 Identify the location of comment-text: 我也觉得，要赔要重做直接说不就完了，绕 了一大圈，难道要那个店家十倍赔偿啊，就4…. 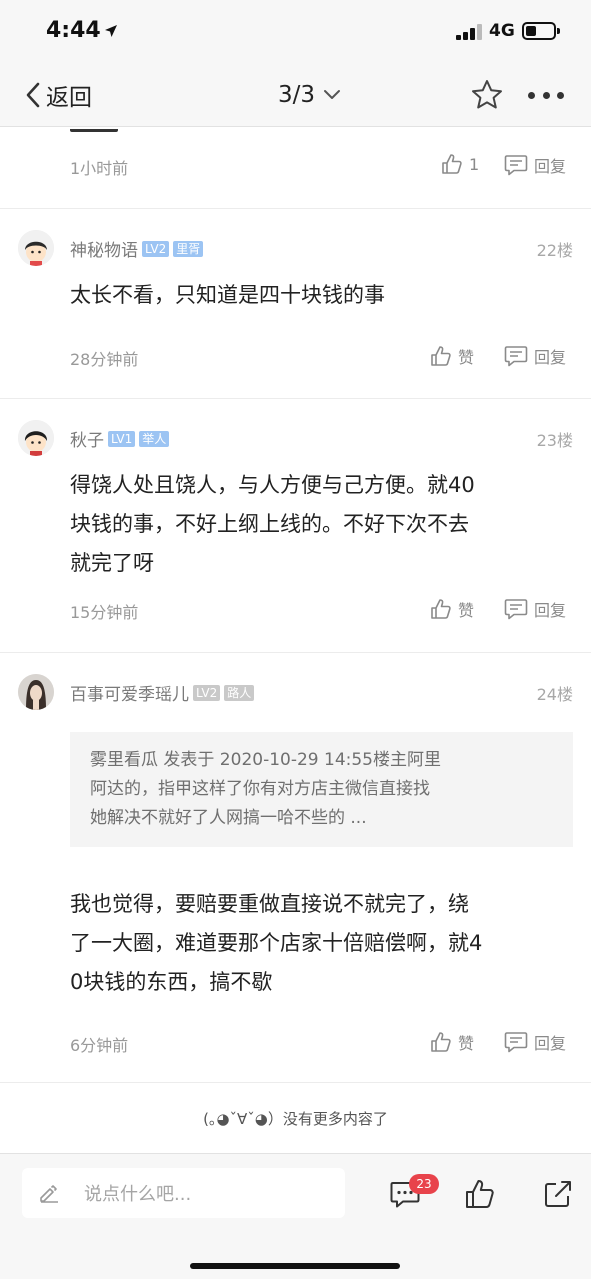
(315, 943).